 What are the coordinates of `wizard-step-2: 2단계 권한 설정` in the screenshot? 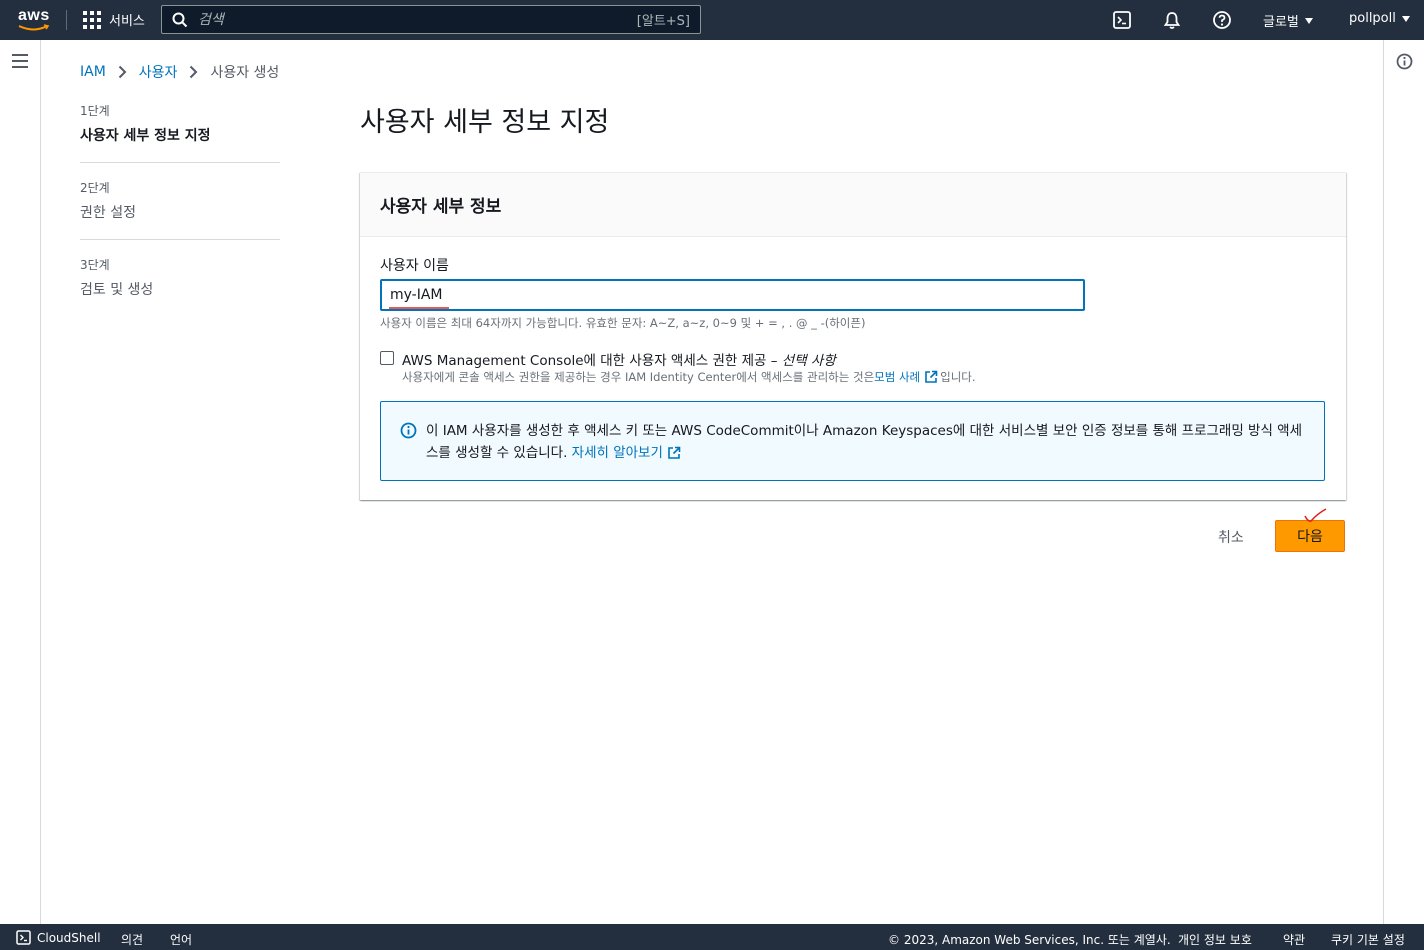 It's located at (180, 209).